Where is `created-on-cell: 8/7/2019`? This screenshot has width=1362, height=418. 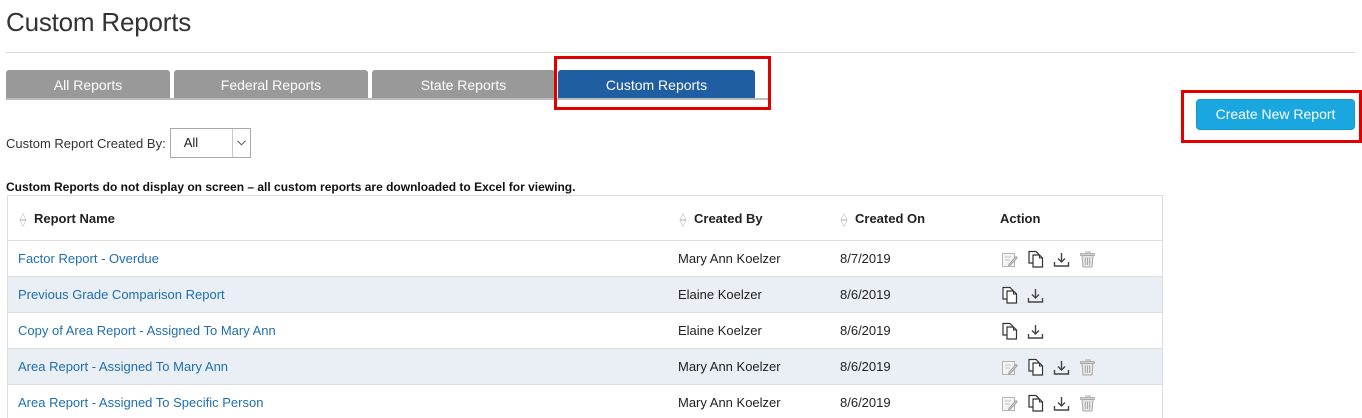 created-on-cell: 8/7/2019 is located at coordinates (865, 258).